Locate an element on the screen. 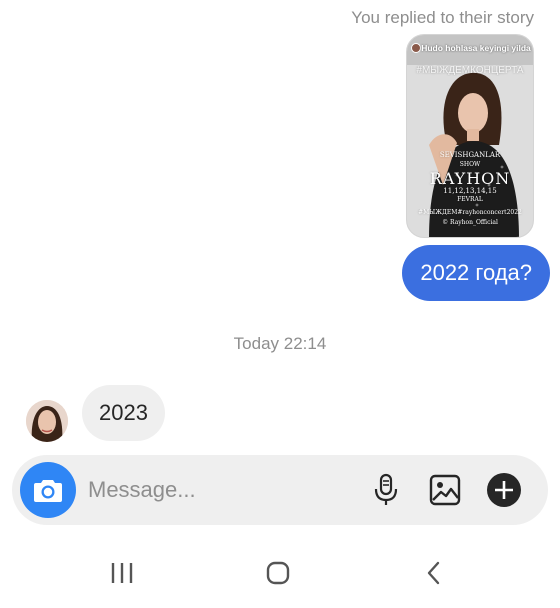 This screenshot has width=560, height=608. microphone-icon is located at coordinates (386, 489).